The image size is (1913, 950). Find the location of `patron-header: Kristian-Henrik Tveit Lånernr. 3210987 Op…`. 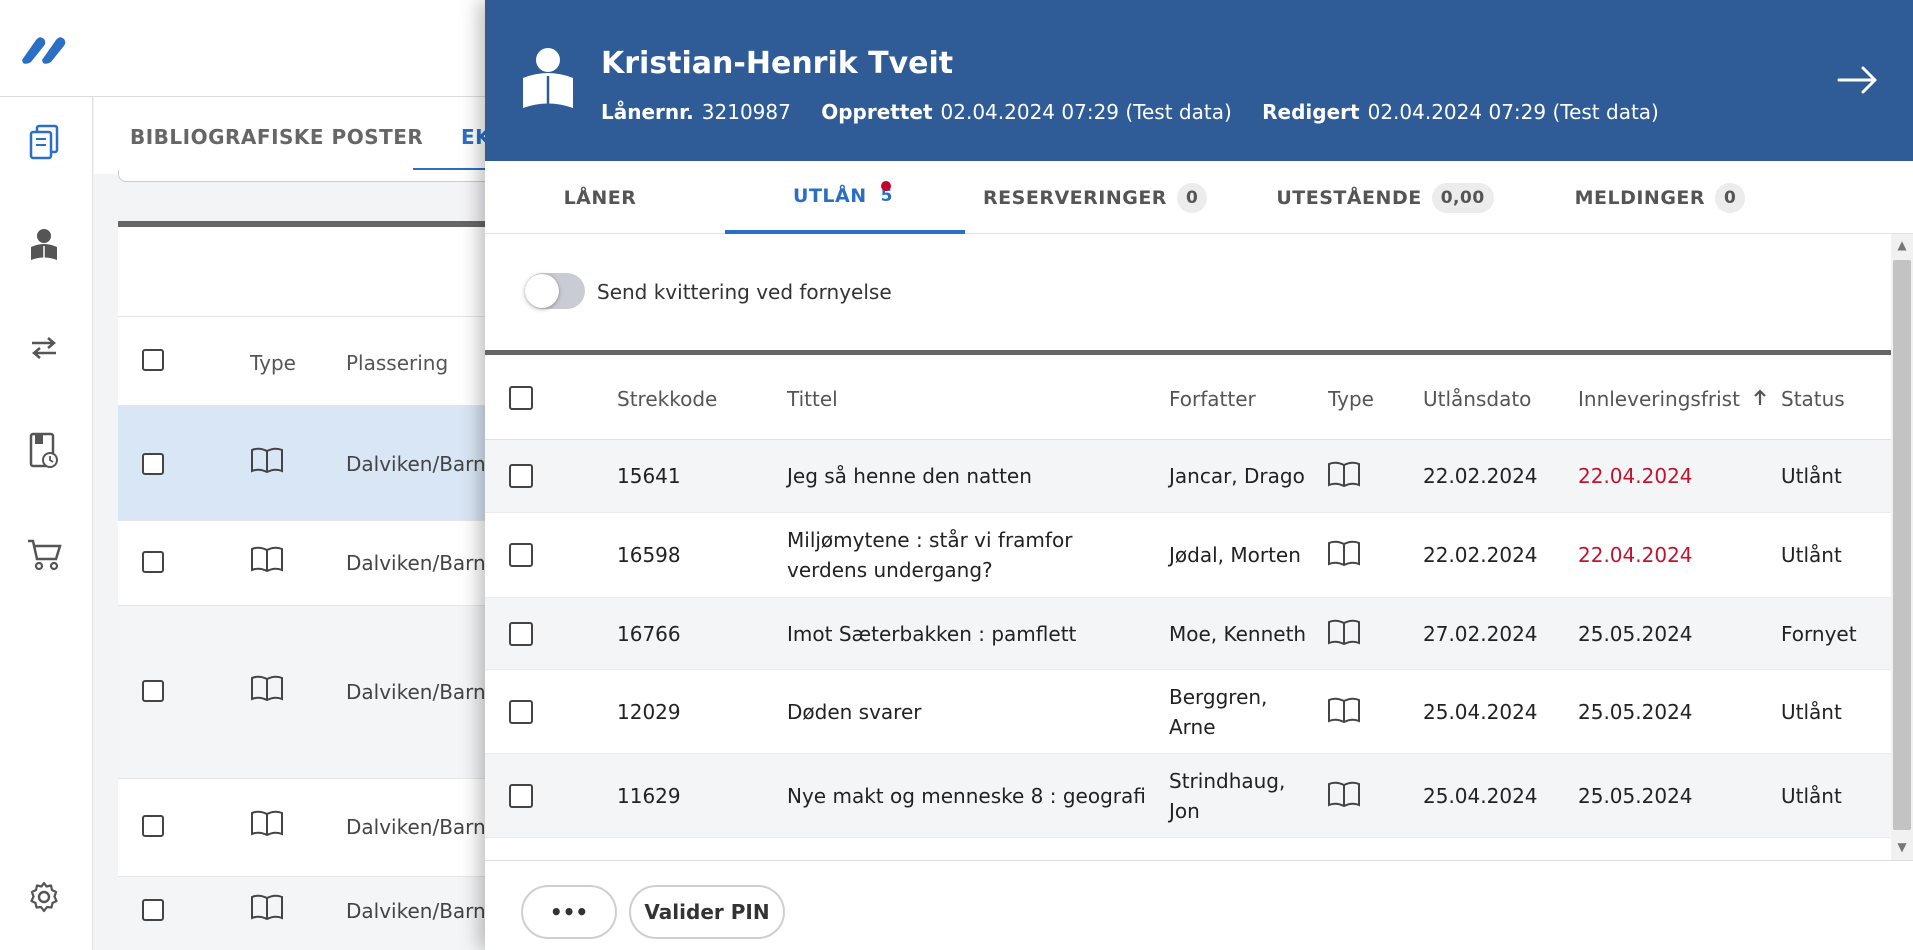

patron-header: Kristian-Henrik Tveit Lånernr. 3210987 Op… is located at coordinates (1199, 80).